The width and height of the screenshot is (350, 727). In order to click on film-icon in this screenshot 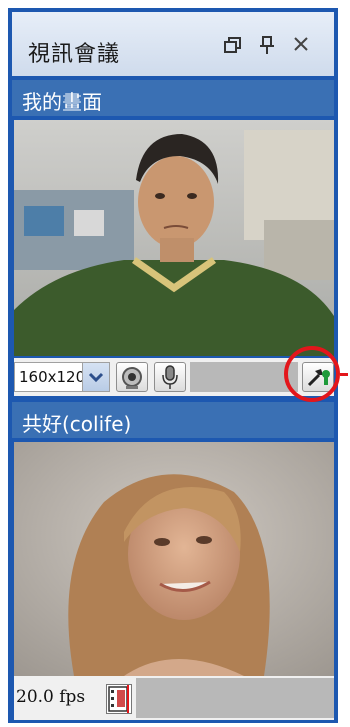, I will do `click(118, 699)`.